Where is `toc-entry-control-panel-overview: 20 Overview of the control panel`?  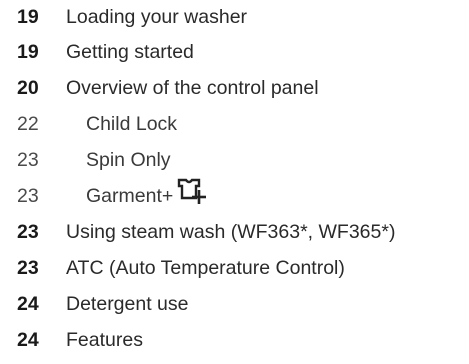 toc-entry-control-panel-overview: 20 Overview of the control panel is located at coordinates (243, 88).